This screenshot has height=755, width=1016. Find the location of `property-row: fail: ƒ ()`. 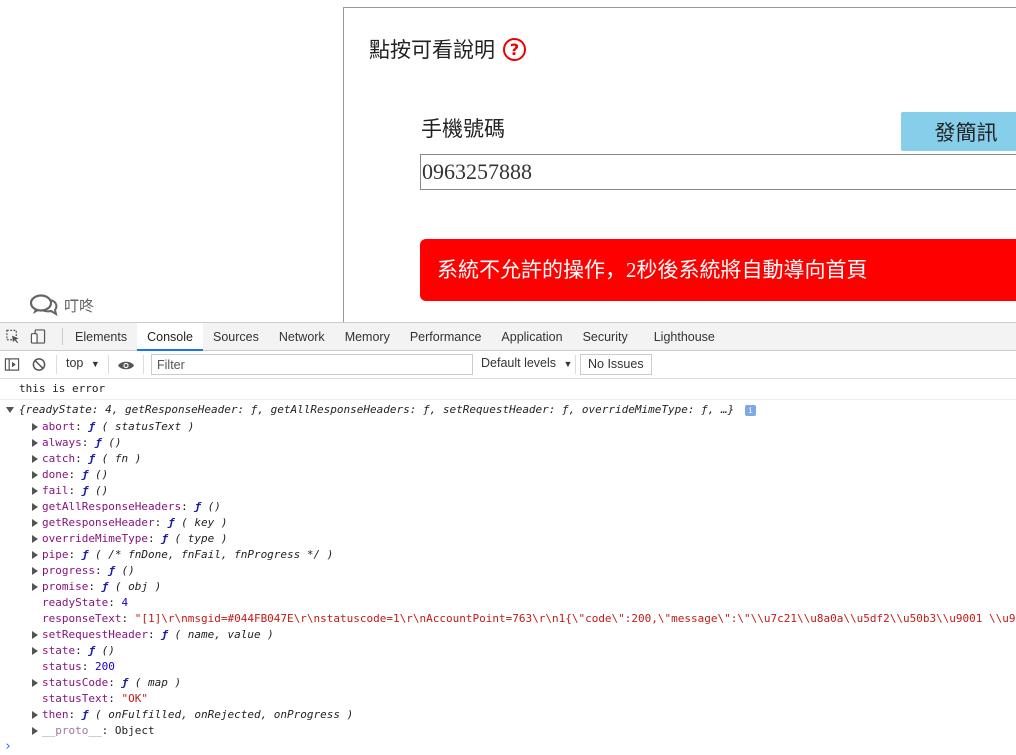

property-row: fail: ƒ () is located at coordinates (70, 490).